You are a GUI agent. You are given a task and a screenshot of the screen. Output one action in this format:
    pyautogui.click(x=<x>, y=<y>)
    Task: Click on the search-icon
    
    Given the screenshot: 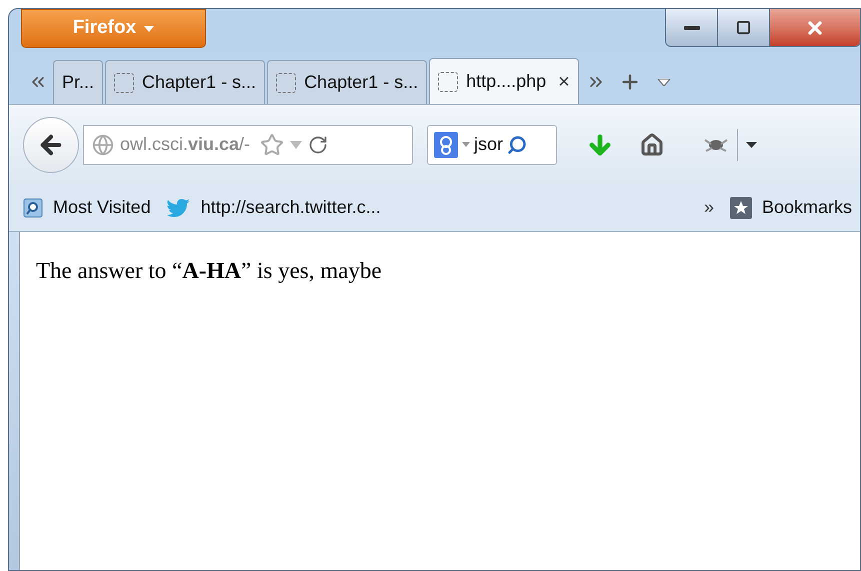 What is the action you would take?
    pyautogui.click(x=517, y=144)
    